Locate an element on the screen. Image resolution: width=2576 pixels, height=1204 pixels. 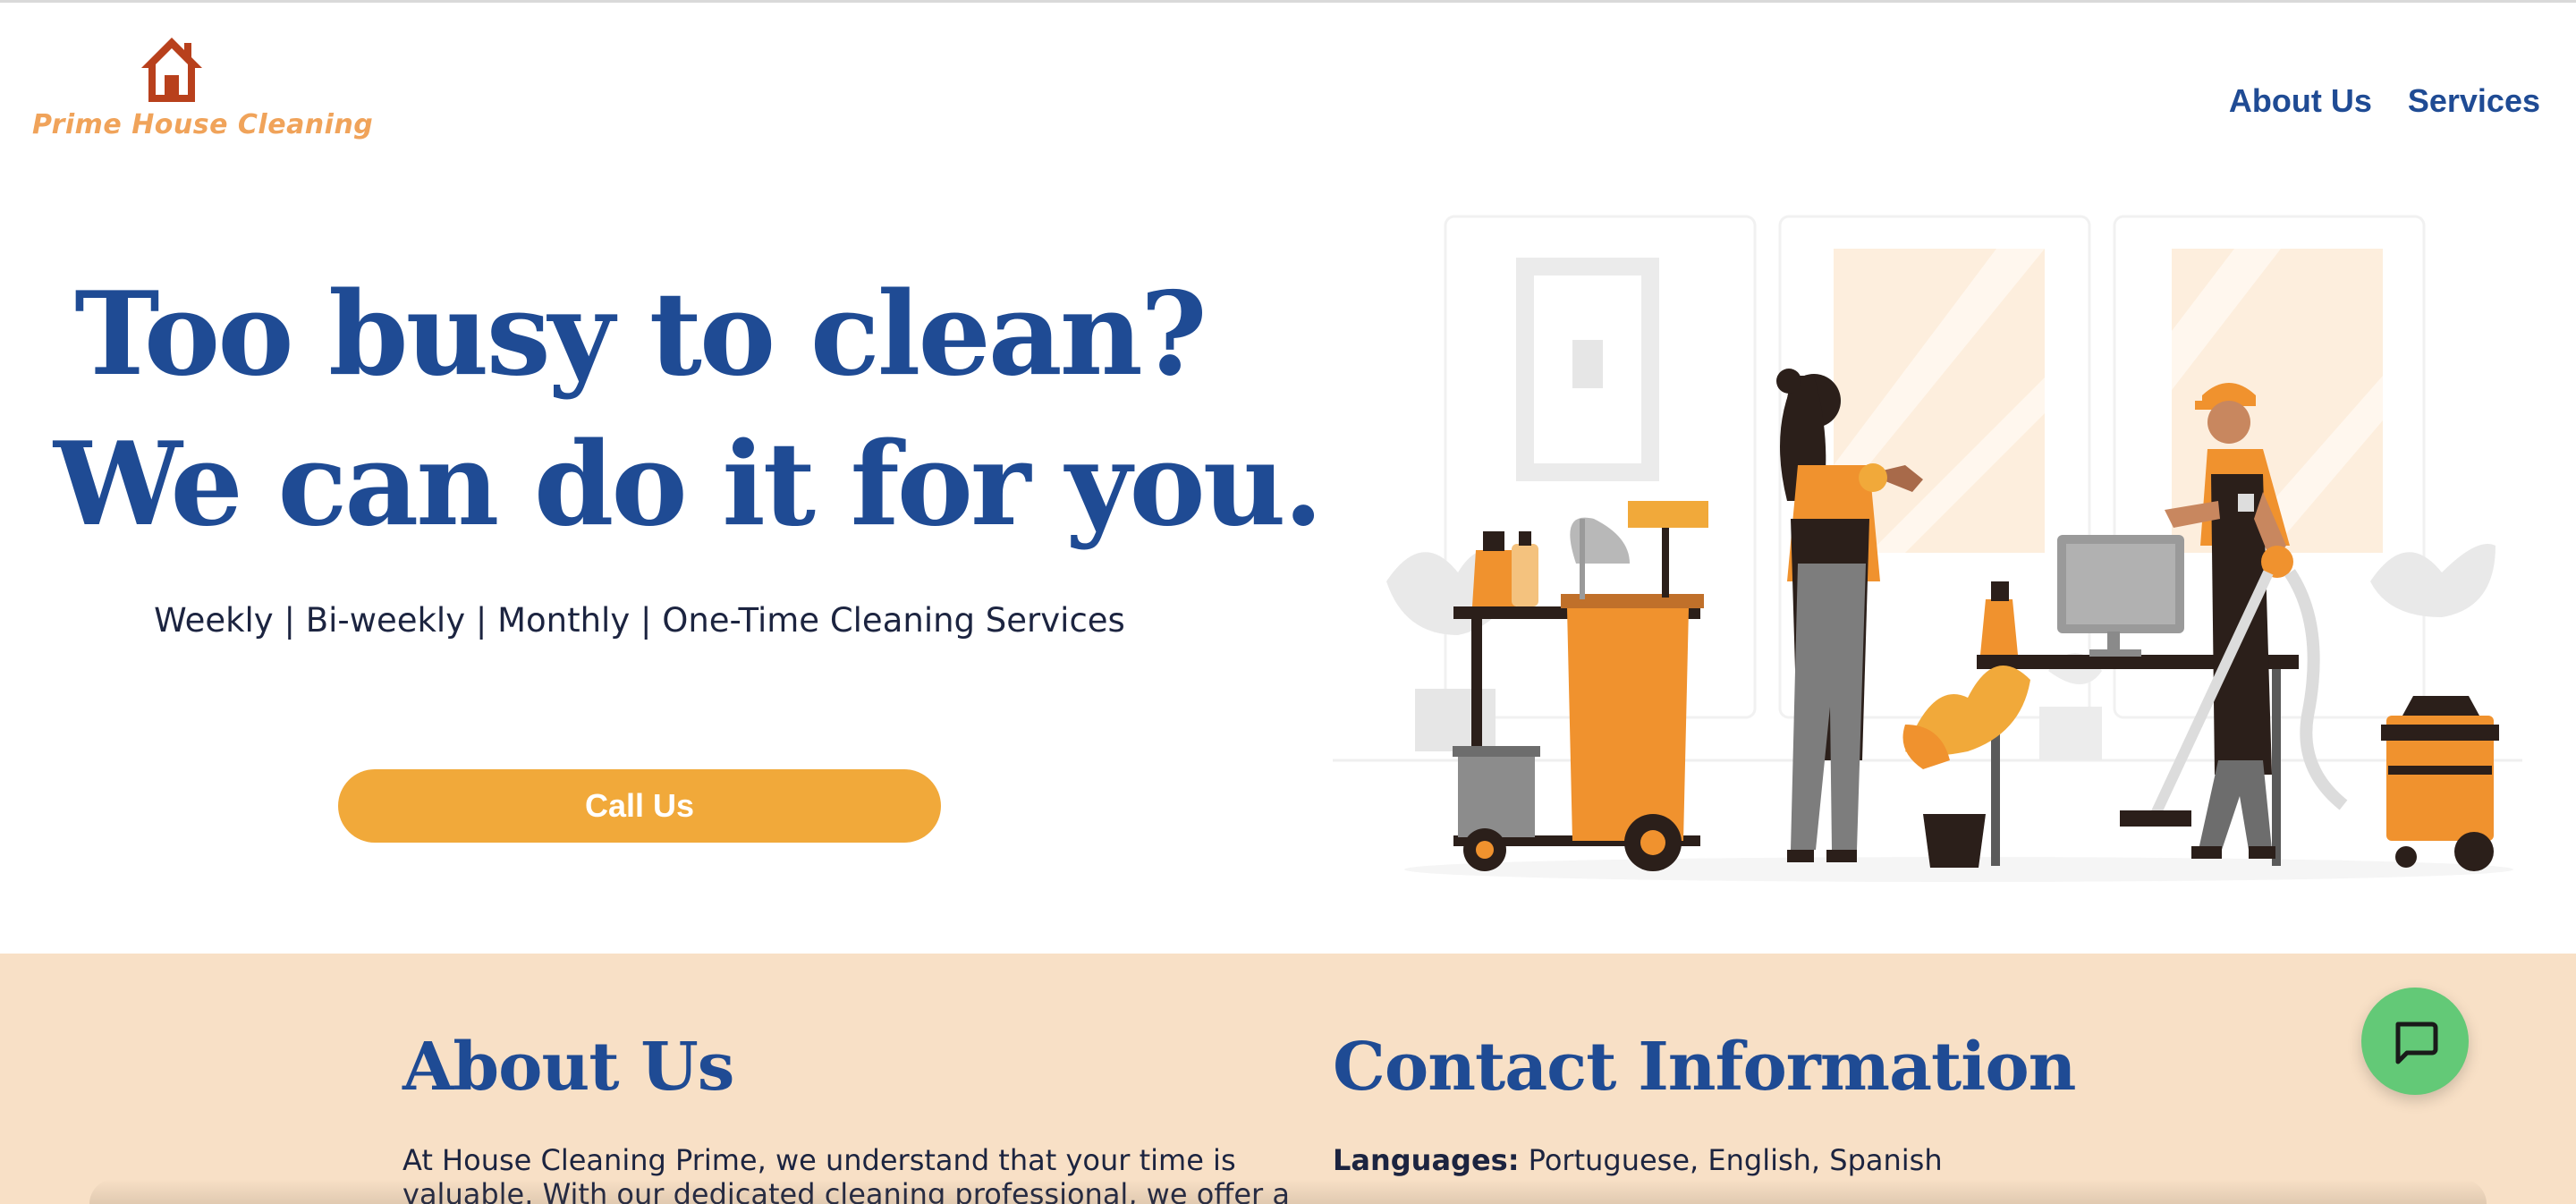
contact-information-heading: Contact Information is located at coordinates (1704, 1068).